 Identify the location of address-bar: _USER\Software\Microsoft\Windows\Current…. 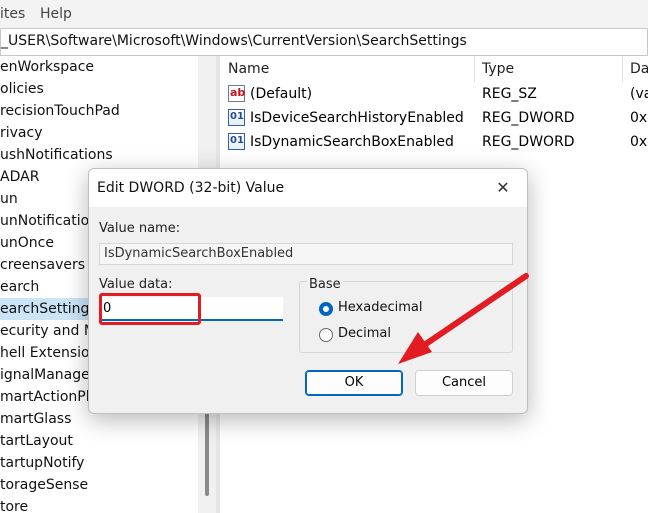
(324, 42).